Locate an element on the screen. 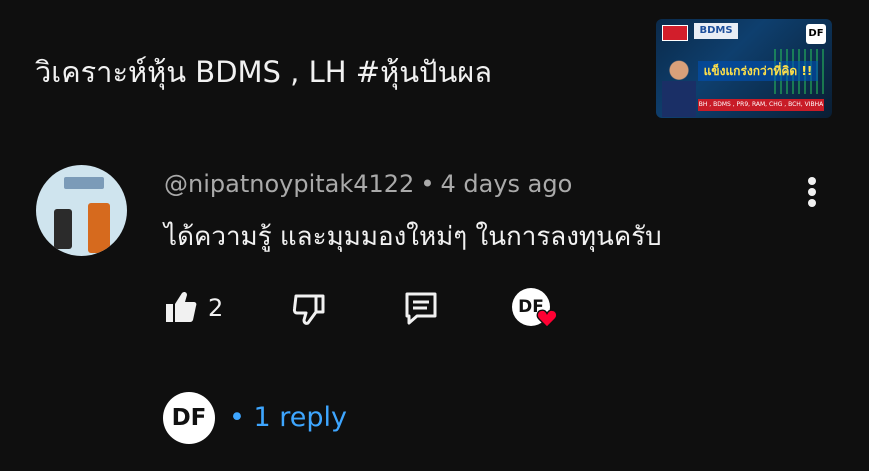 The height and width of the screenshot is (471, 869). avatar-bottle-dark is located at coordinates (63, 229).